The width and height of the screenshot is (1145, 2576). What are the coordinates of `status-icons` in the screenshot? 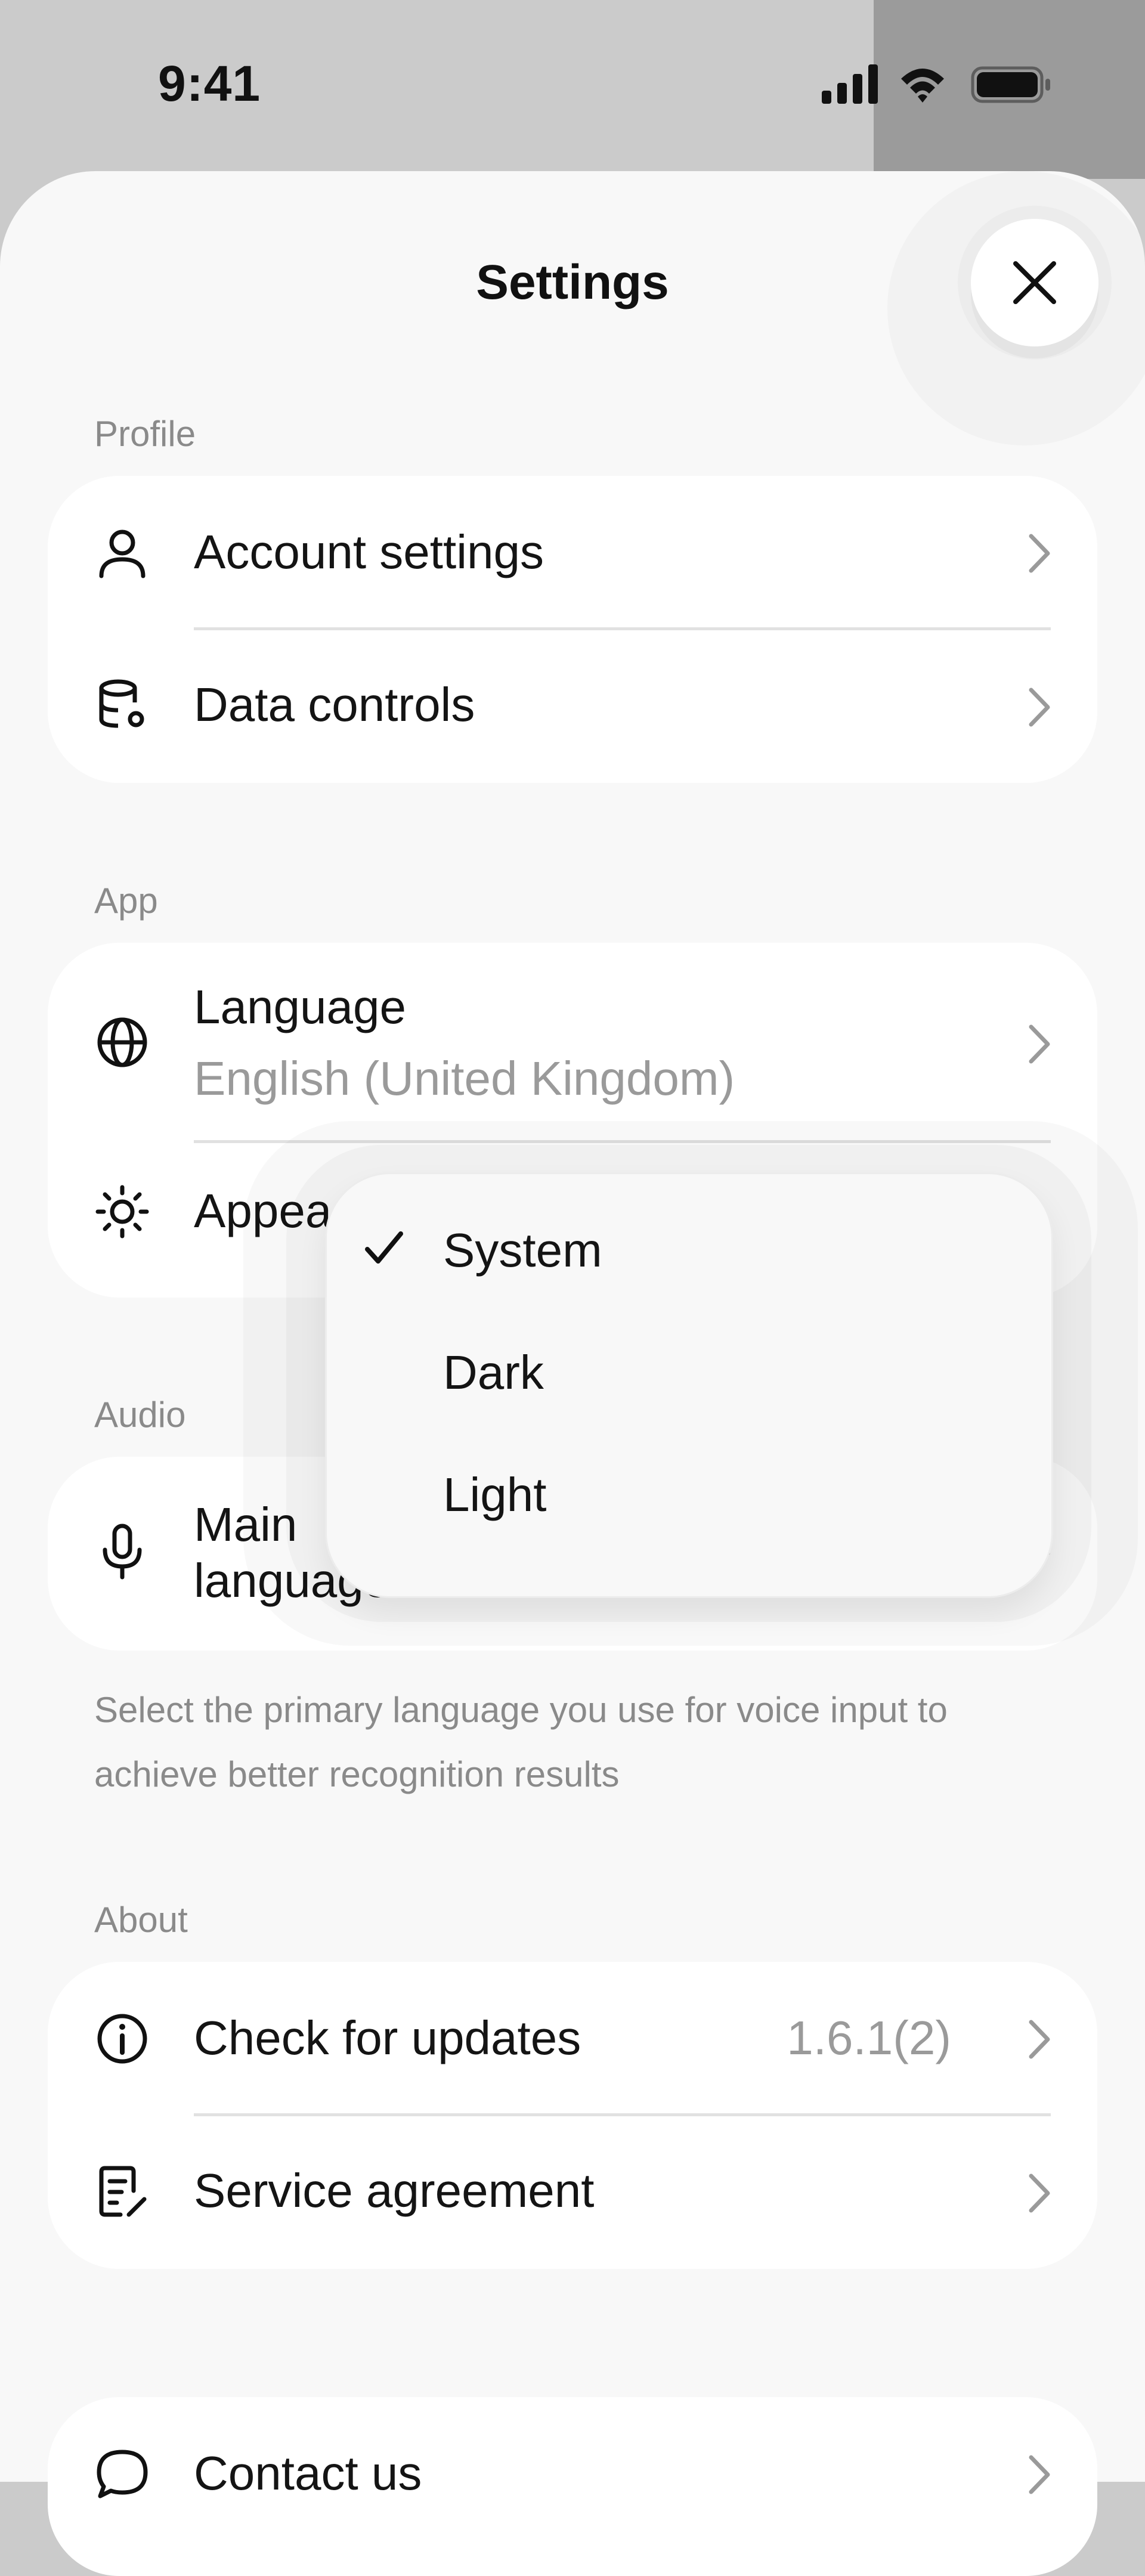 It's located at (936, 84).